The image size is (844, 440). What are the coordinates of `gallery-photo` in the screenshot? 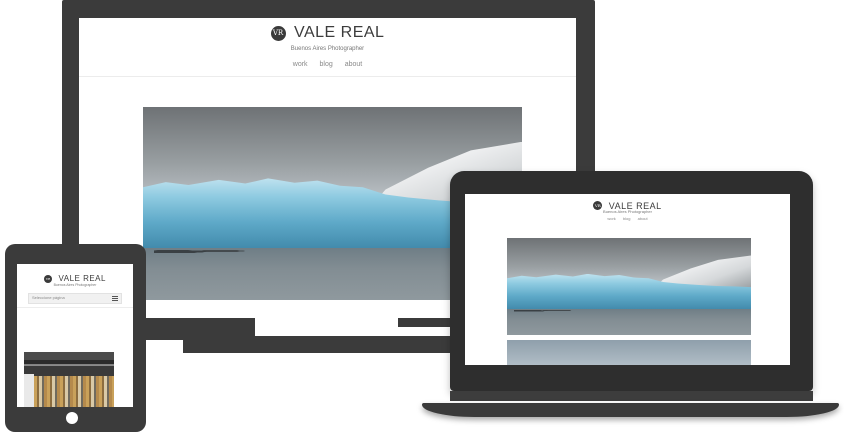 It's located at (69, 379).